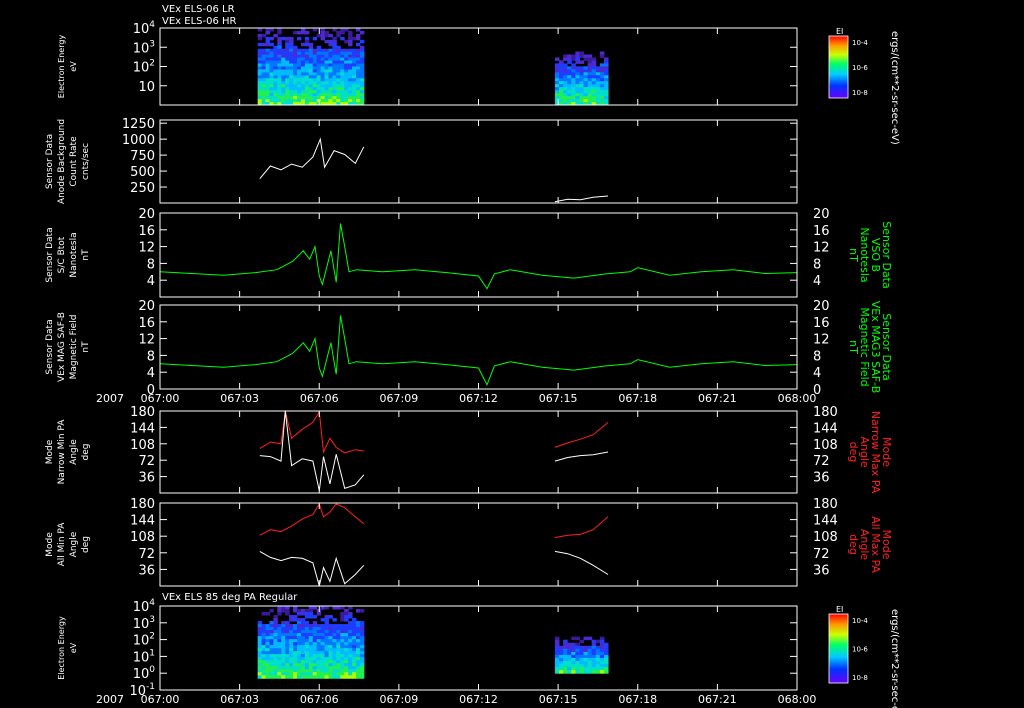 The width and height of the screenshot is (1024, 708). What do you see at coordinates (478, 699) in the screenshot?
I see `x-tick-label: 067:12` at bounding box center [478, 699].